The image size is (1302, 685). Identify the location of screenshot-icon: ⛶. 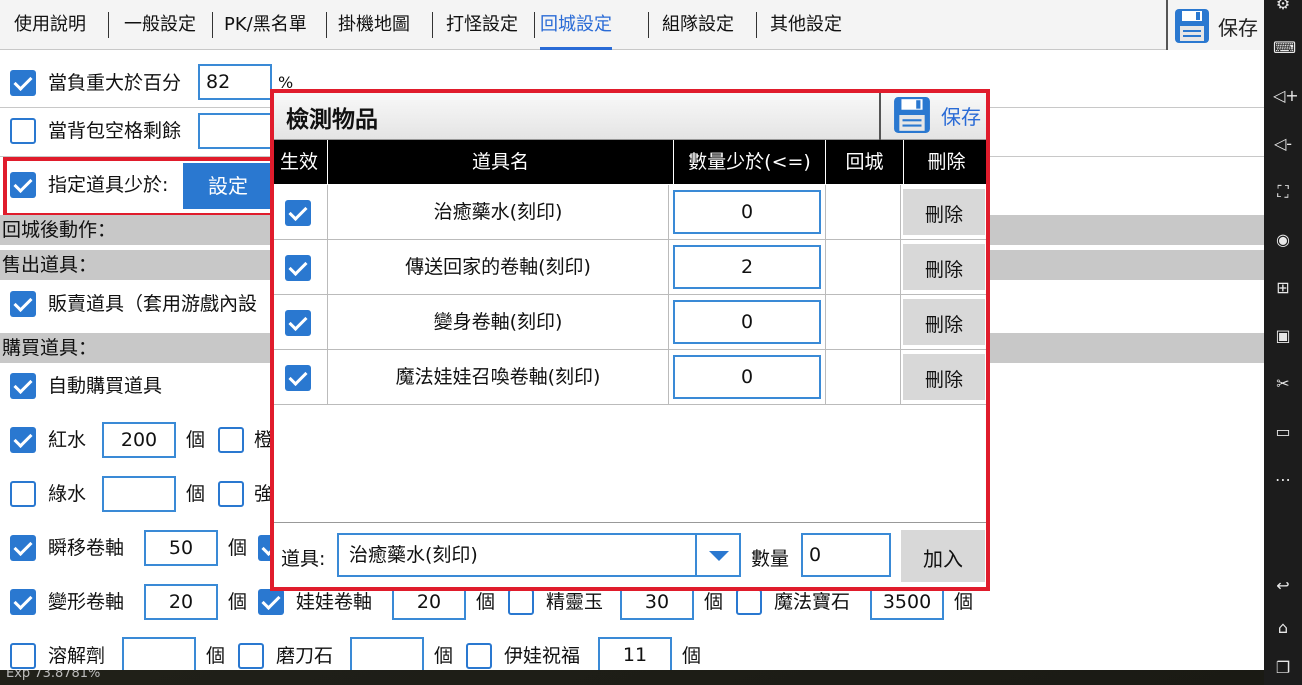
(1283, 192).